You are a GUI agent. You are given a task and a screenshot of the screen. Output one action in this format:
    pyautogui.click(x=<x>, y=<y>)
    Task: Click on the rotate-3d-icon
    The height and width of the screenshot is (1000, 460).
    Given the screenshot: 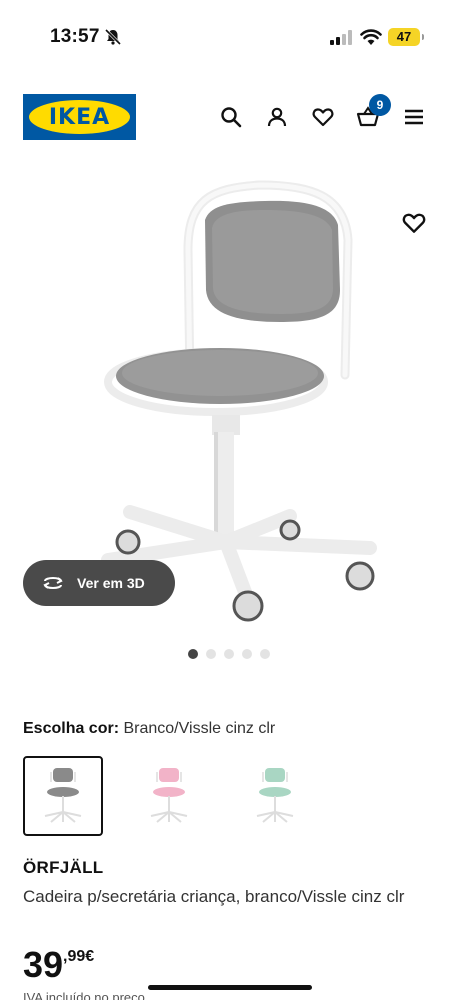 What is the action you would take?
    pyautogui.click(x=53, y=583)
    